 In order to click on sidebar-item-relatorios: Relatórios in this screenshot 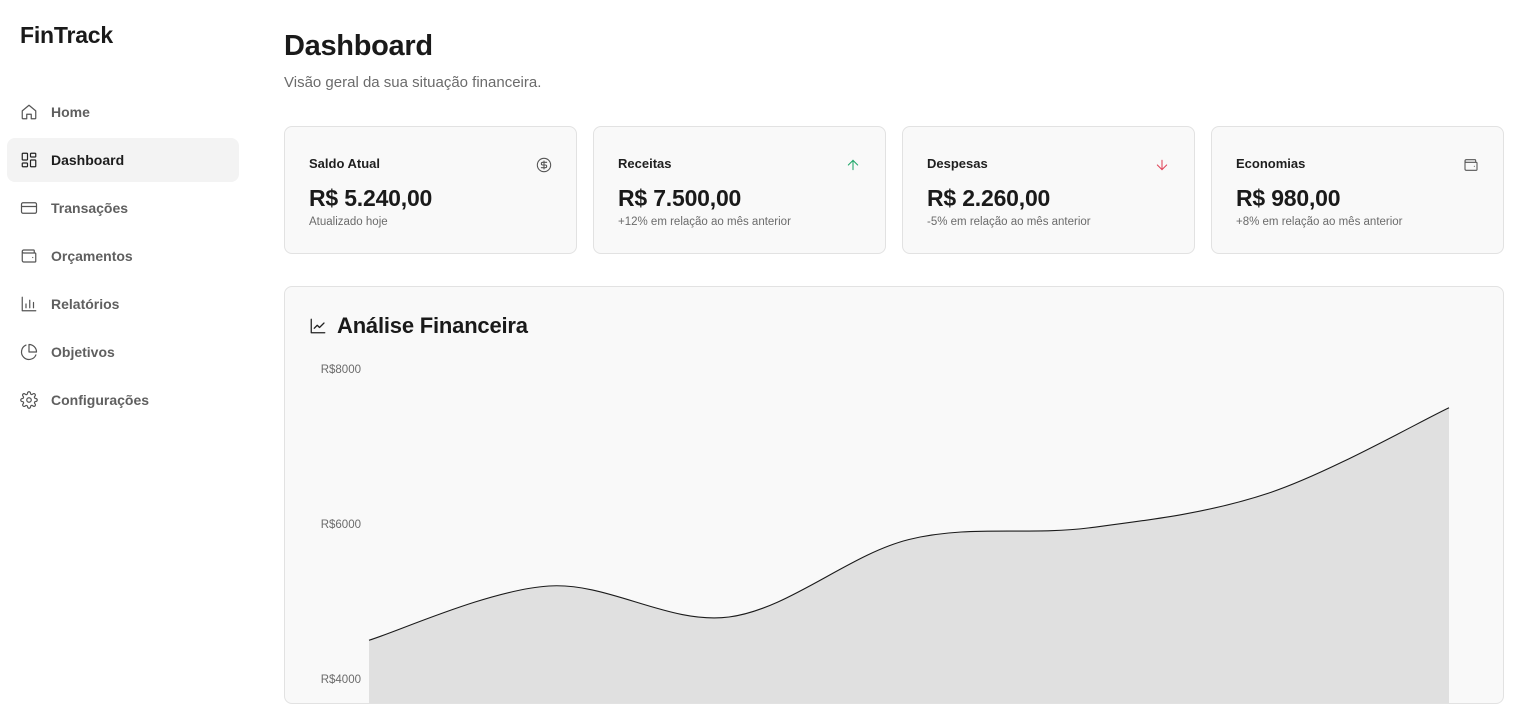, I will do `click(123, 304)`.